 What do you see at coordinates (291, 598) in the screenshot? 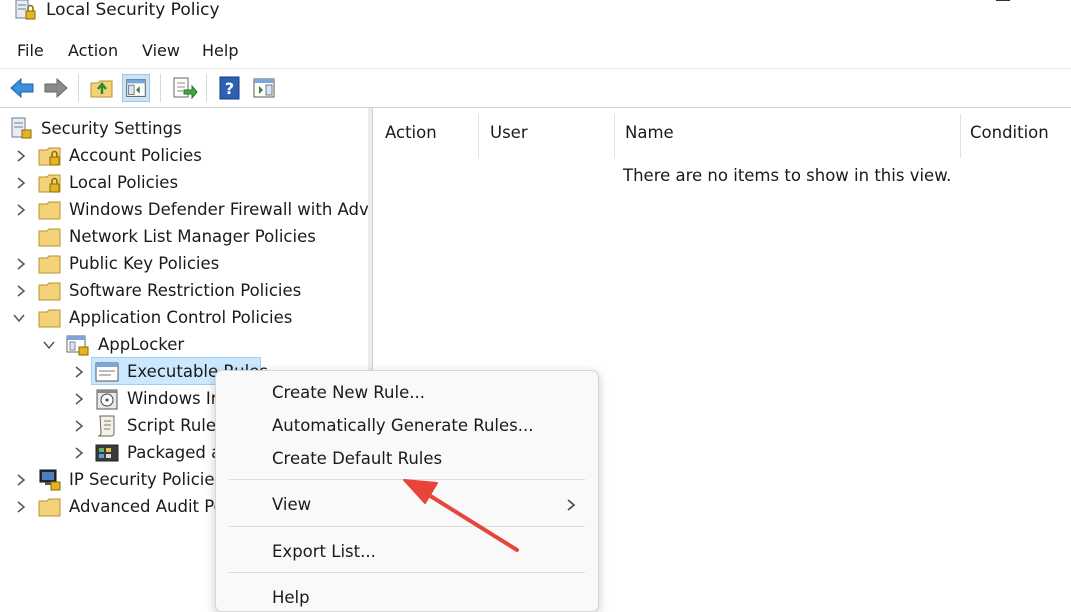
I see `menu-item-help: Help` at bounding box center [291, 598].